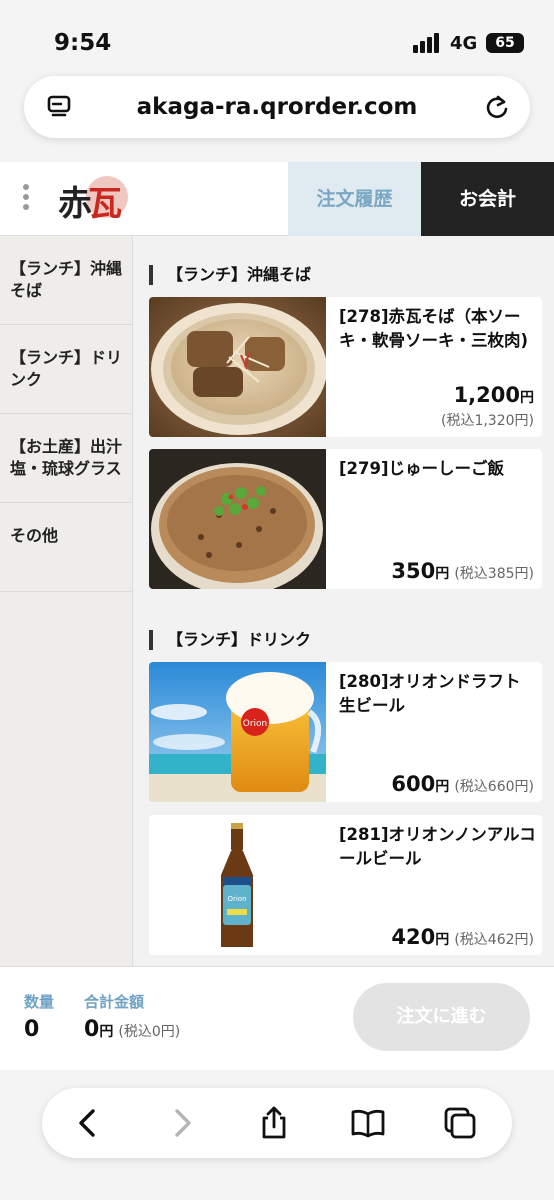  I want to click on item-price-line: 600円 (税込660円), so click(462, 784).